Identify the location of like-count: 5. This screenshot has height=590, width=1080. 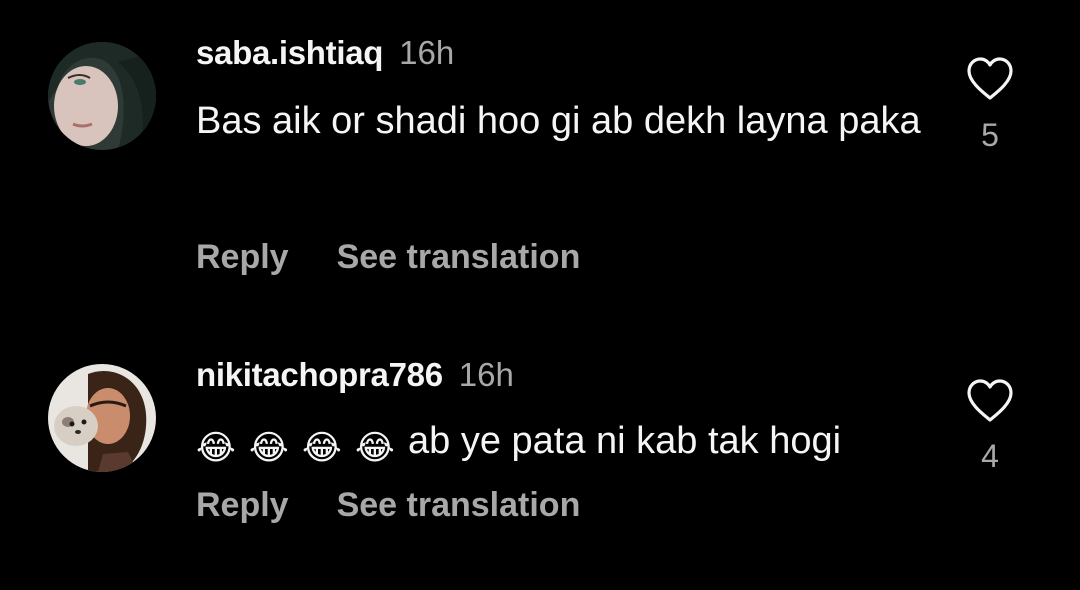
(990, 135).